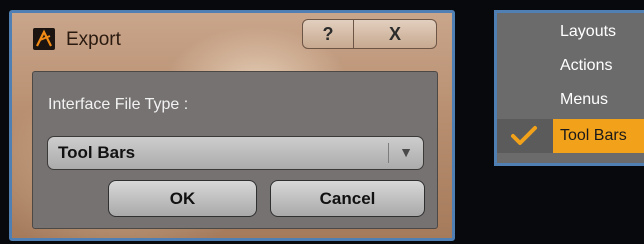 The height and width of the screenshot is (244, 644). What do you see at coordinates (388, 153) in the screenshot?
I see `dropdown-divider` at bounding box center [388, 153].